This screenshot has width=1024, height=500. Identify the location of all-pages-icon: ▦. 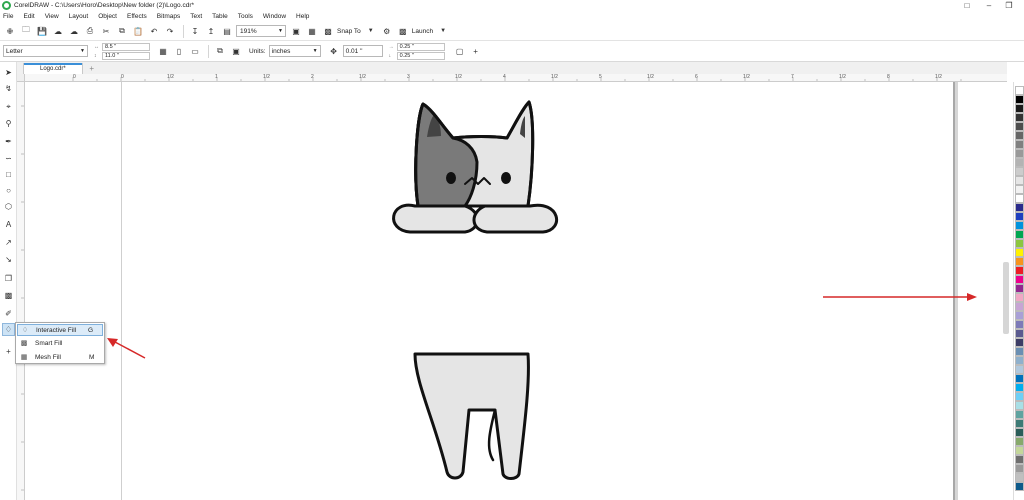
(163, 51).